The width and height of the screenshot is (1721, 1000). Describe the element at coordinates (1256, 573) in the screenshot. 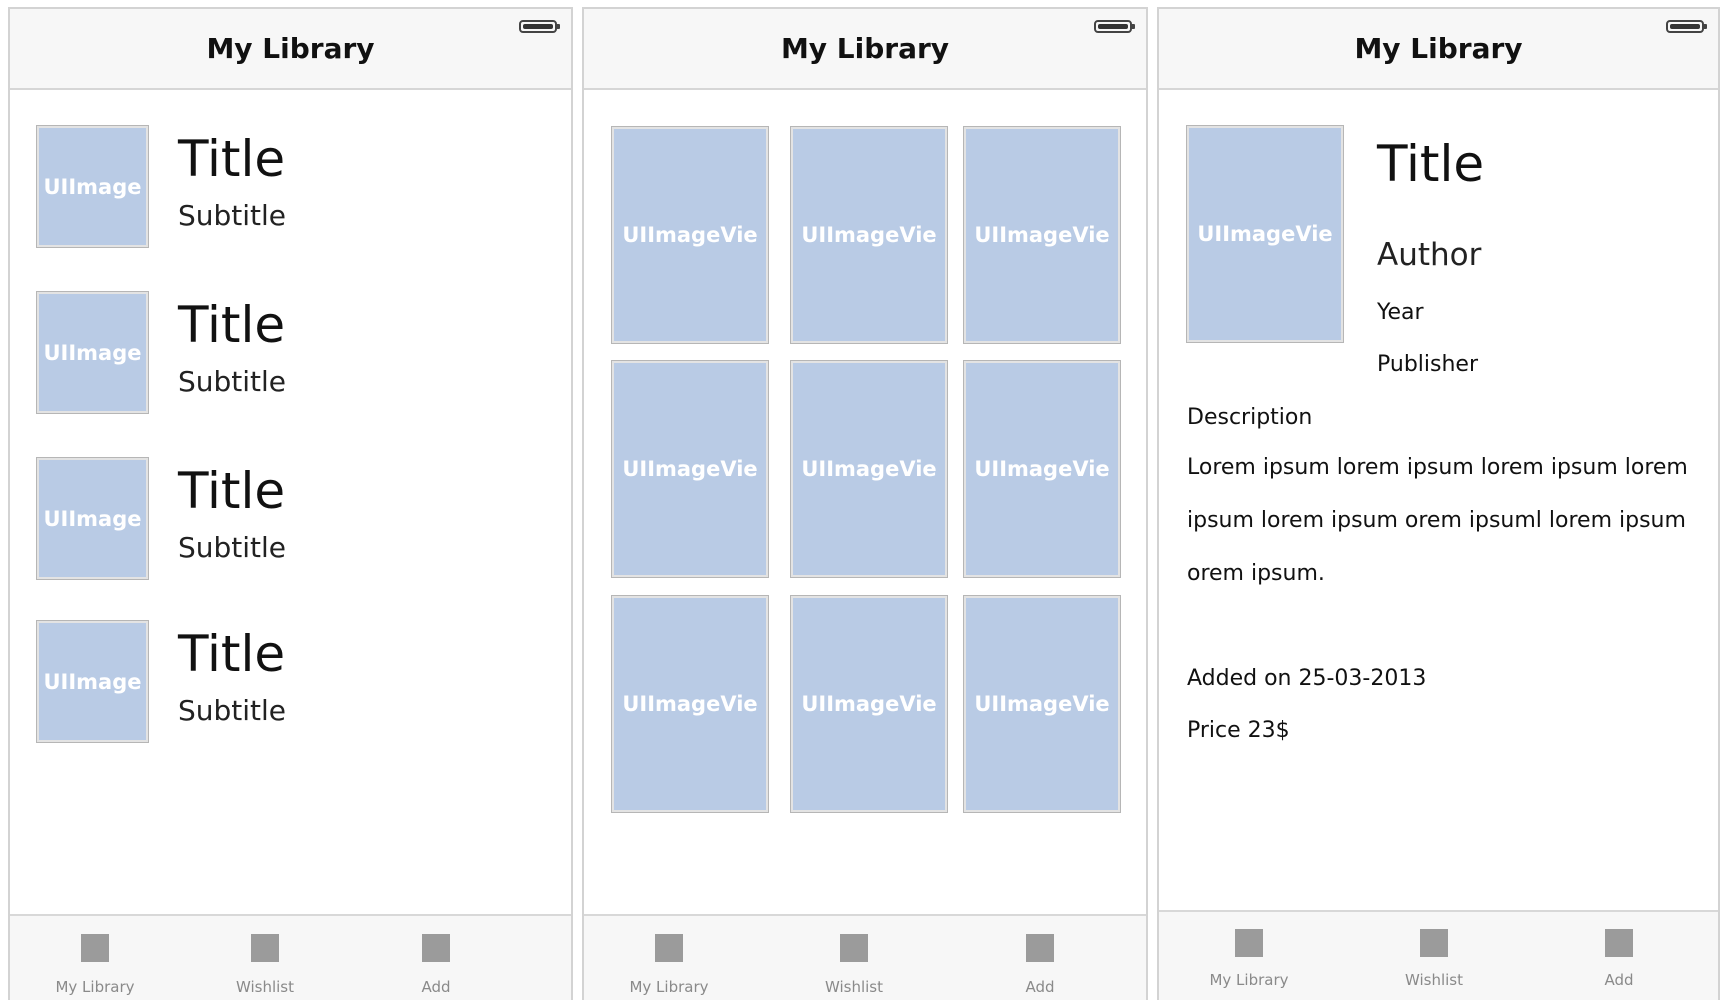

I see `description-line: orem ipsum.` at that location.